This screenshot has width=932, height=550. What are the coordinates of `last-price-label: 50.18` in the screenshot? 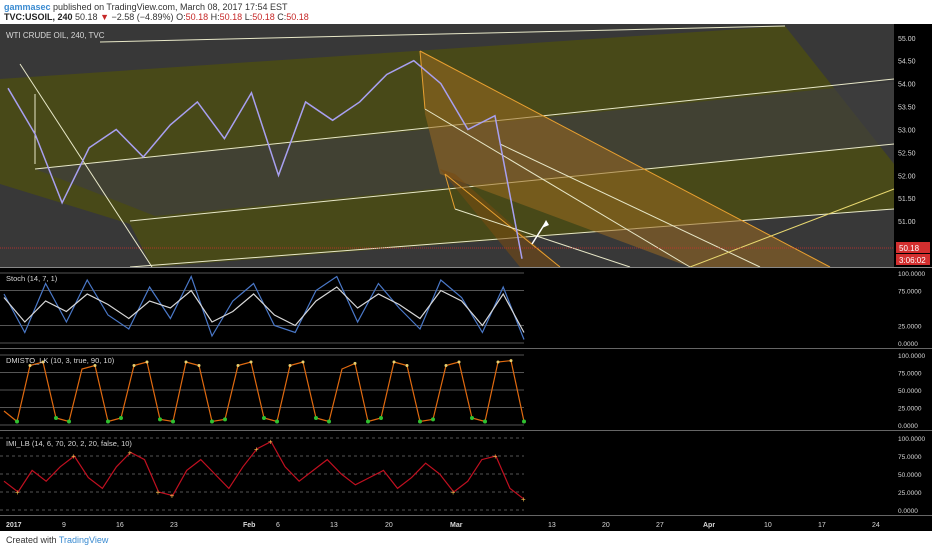 It's located at (909, 248).